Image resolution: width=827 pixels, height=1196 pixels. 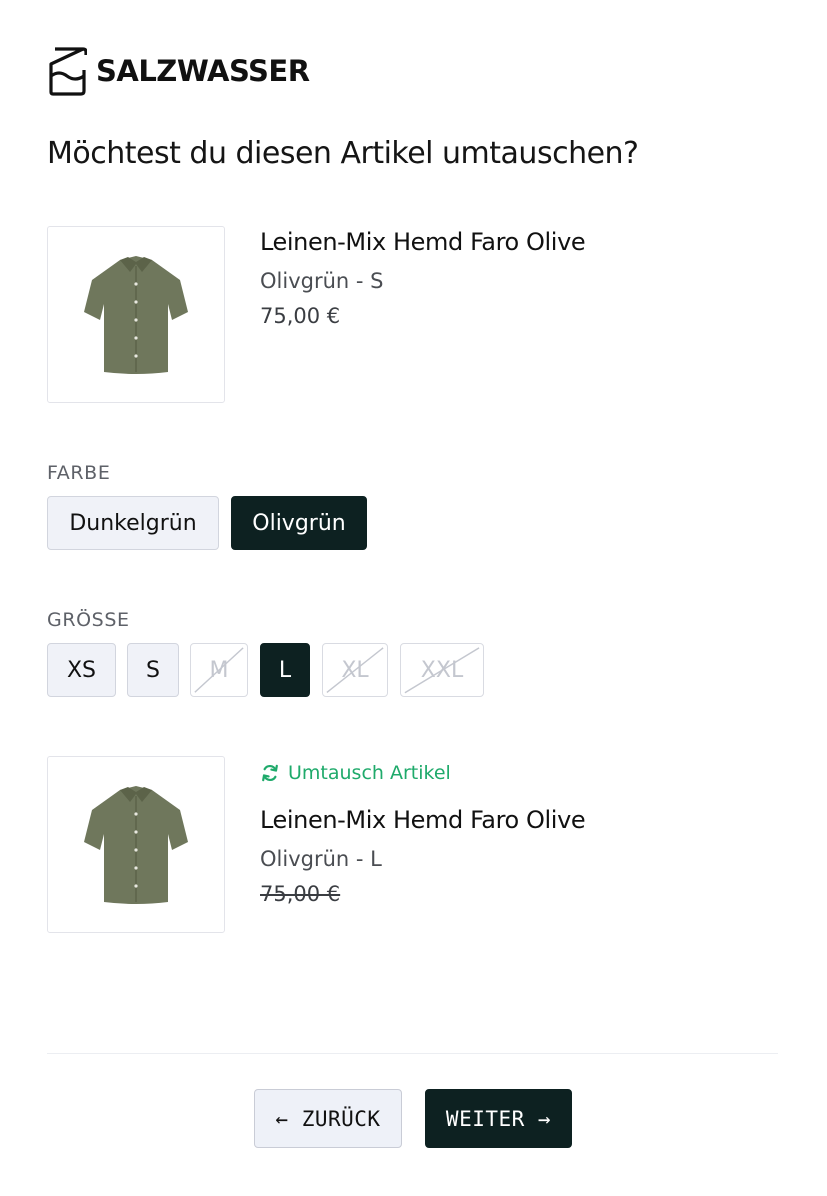 I want to click on size-option-label: M, so click(x=219, y=670).